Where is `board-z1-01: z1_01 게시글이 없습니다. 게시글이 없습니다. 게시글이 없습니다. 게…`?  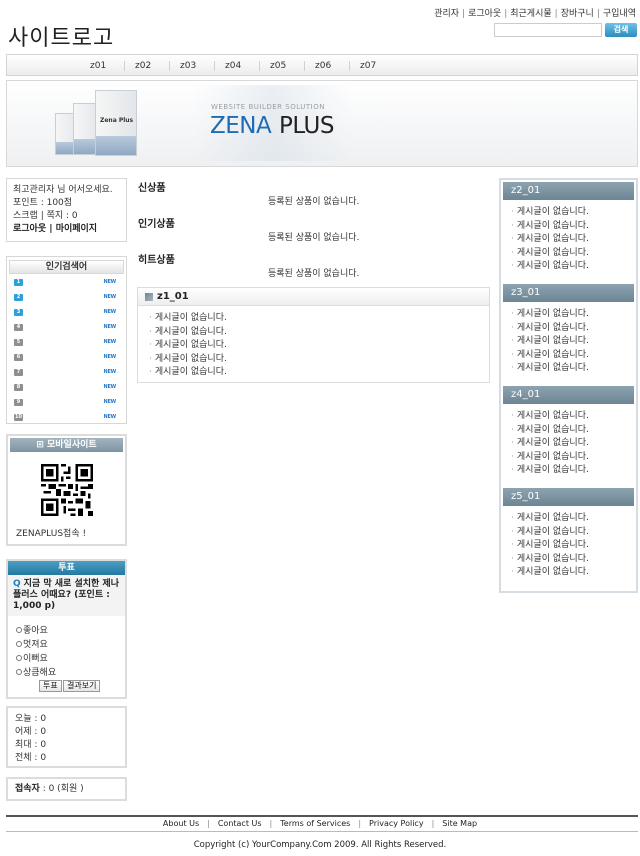
board-z1-01: z1_01 게시글이 없습니다. 게시글이 없습니다. 게시글이 없습니다. 게… is located at coordinates (313, 335).